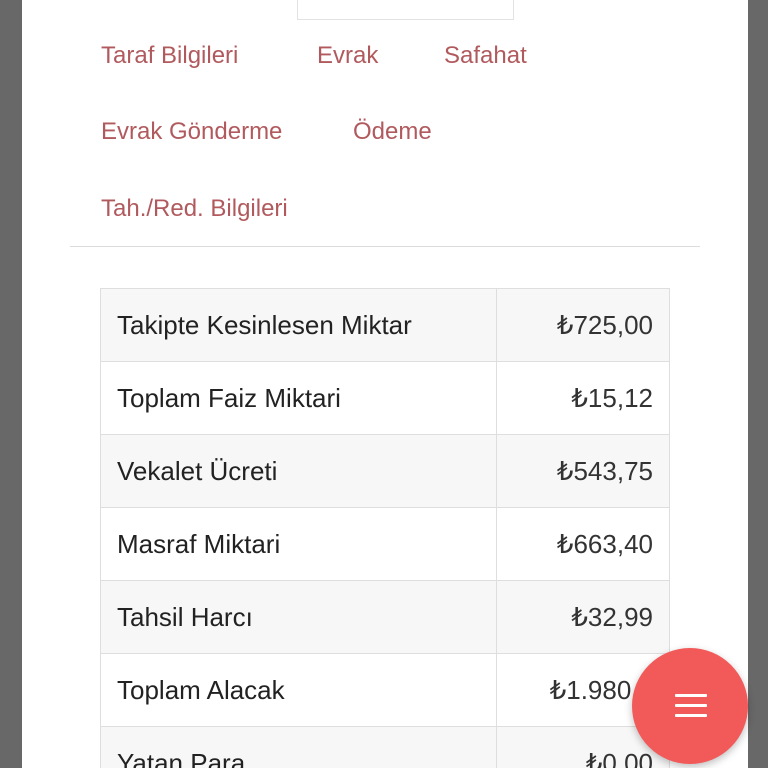 This screenshot has width=768, height=768. What do you see at coordinates (583, 544) in the screenshot?
I see `row-value: ₺663,40` at bounding box center [583, 544].